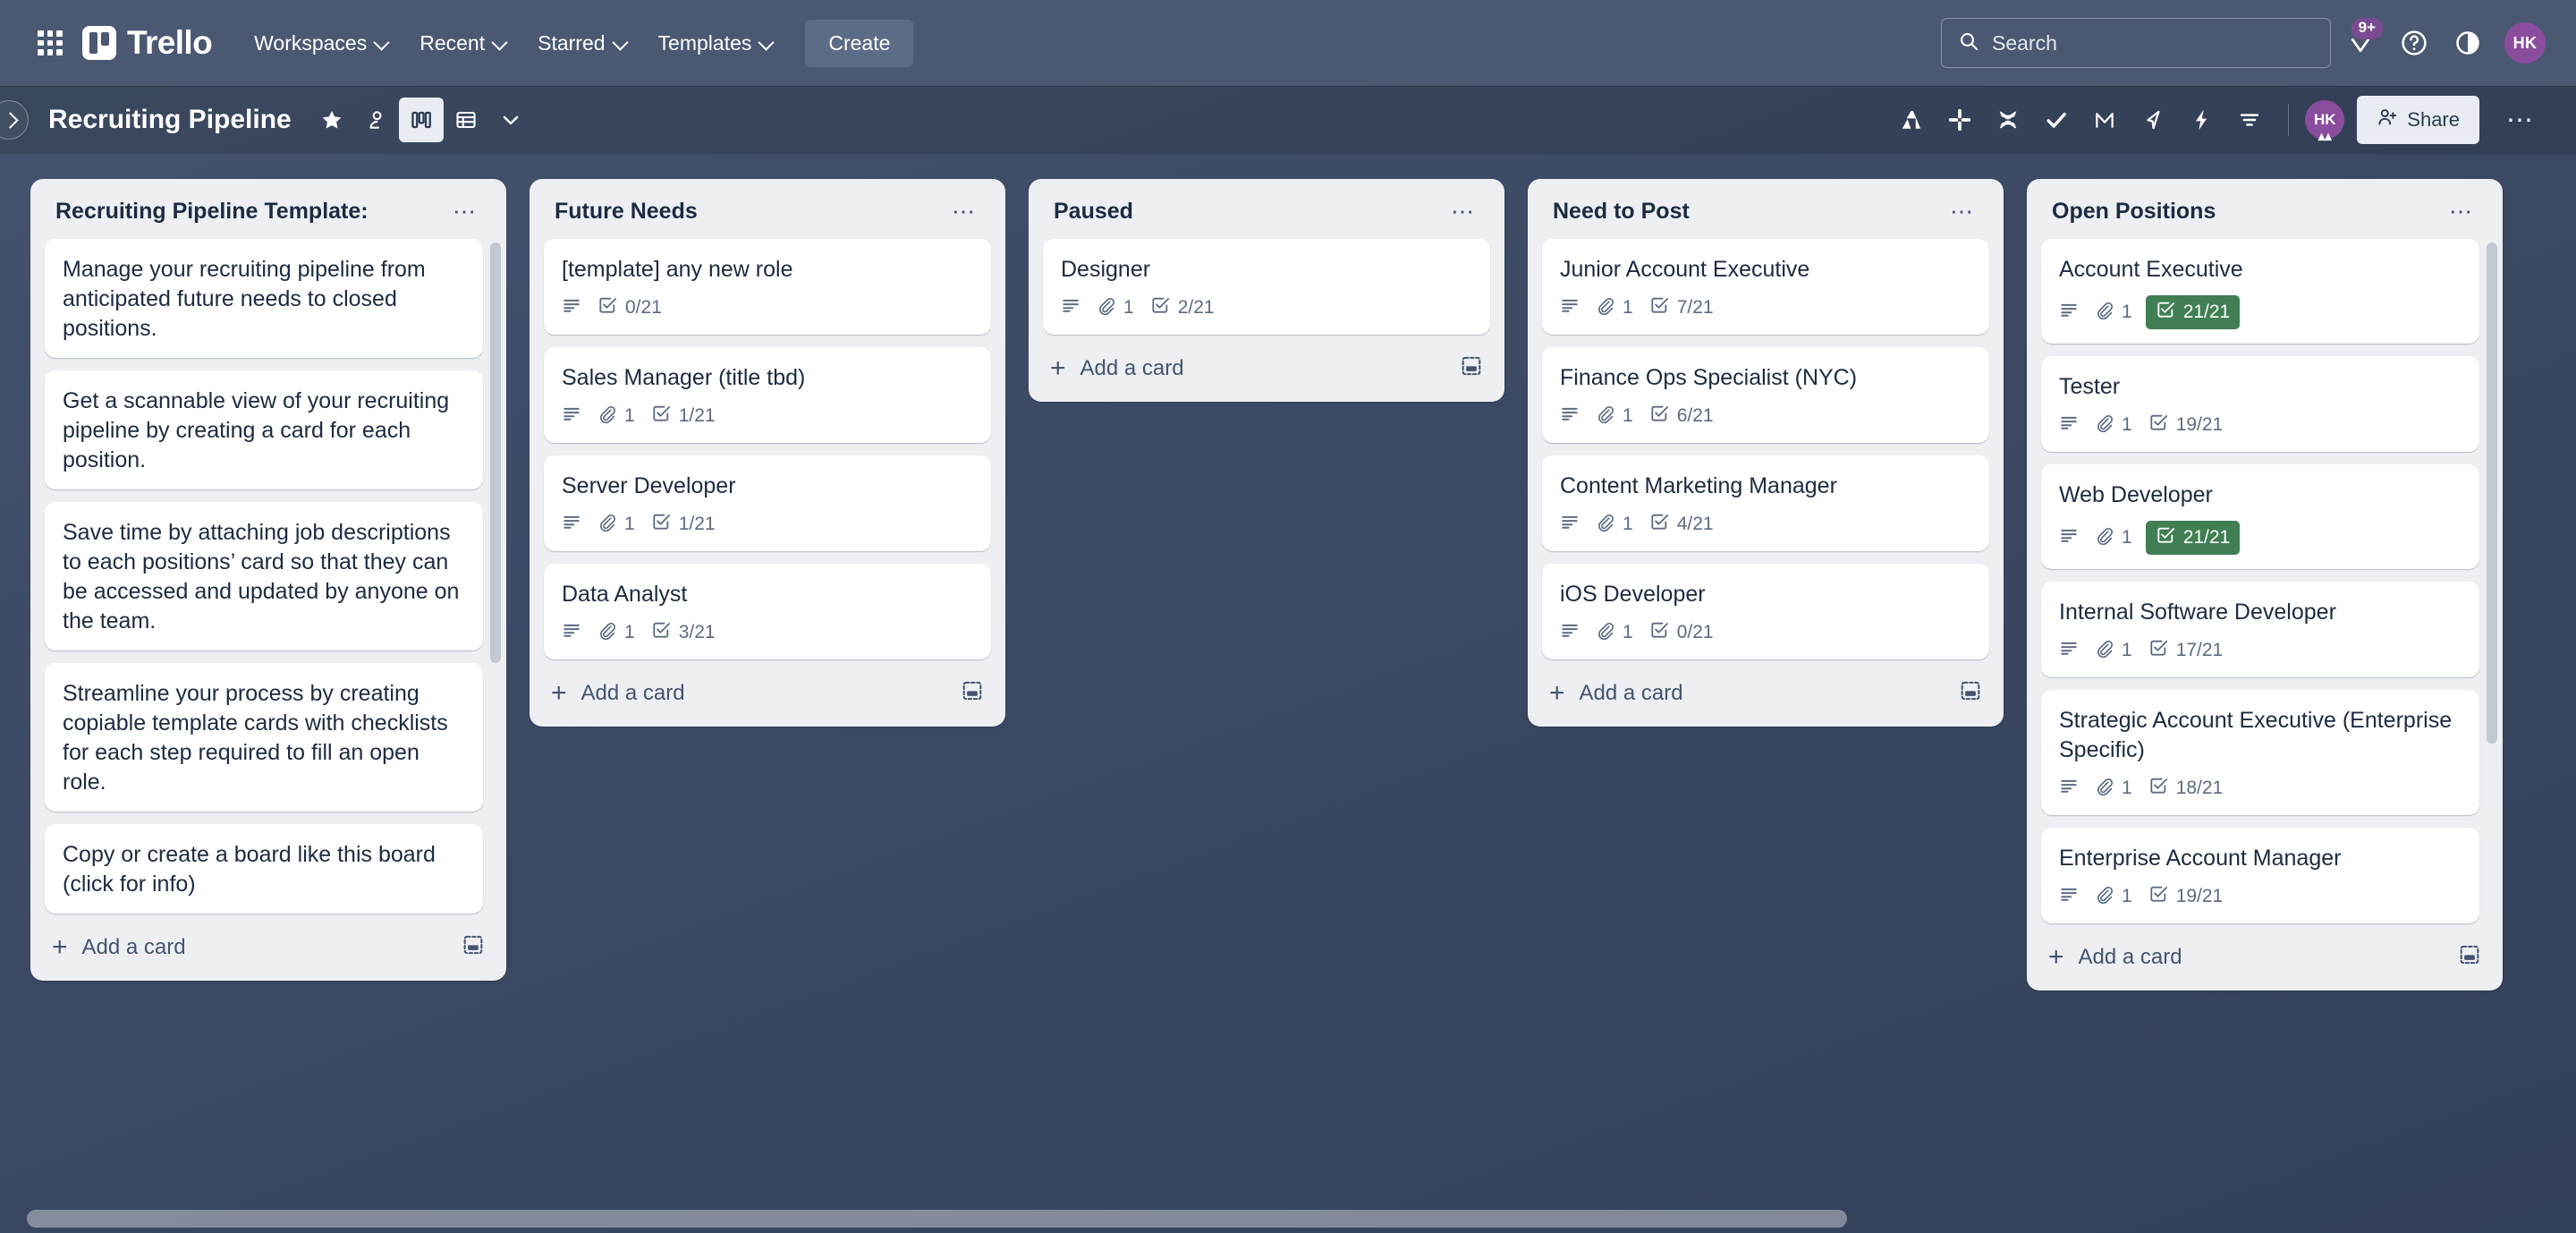 The image size is (2576, 1233). Describe the element at coordinates (170, 120) in the screenshot. I see `board-title: Recruiting Pipeline` at that location.